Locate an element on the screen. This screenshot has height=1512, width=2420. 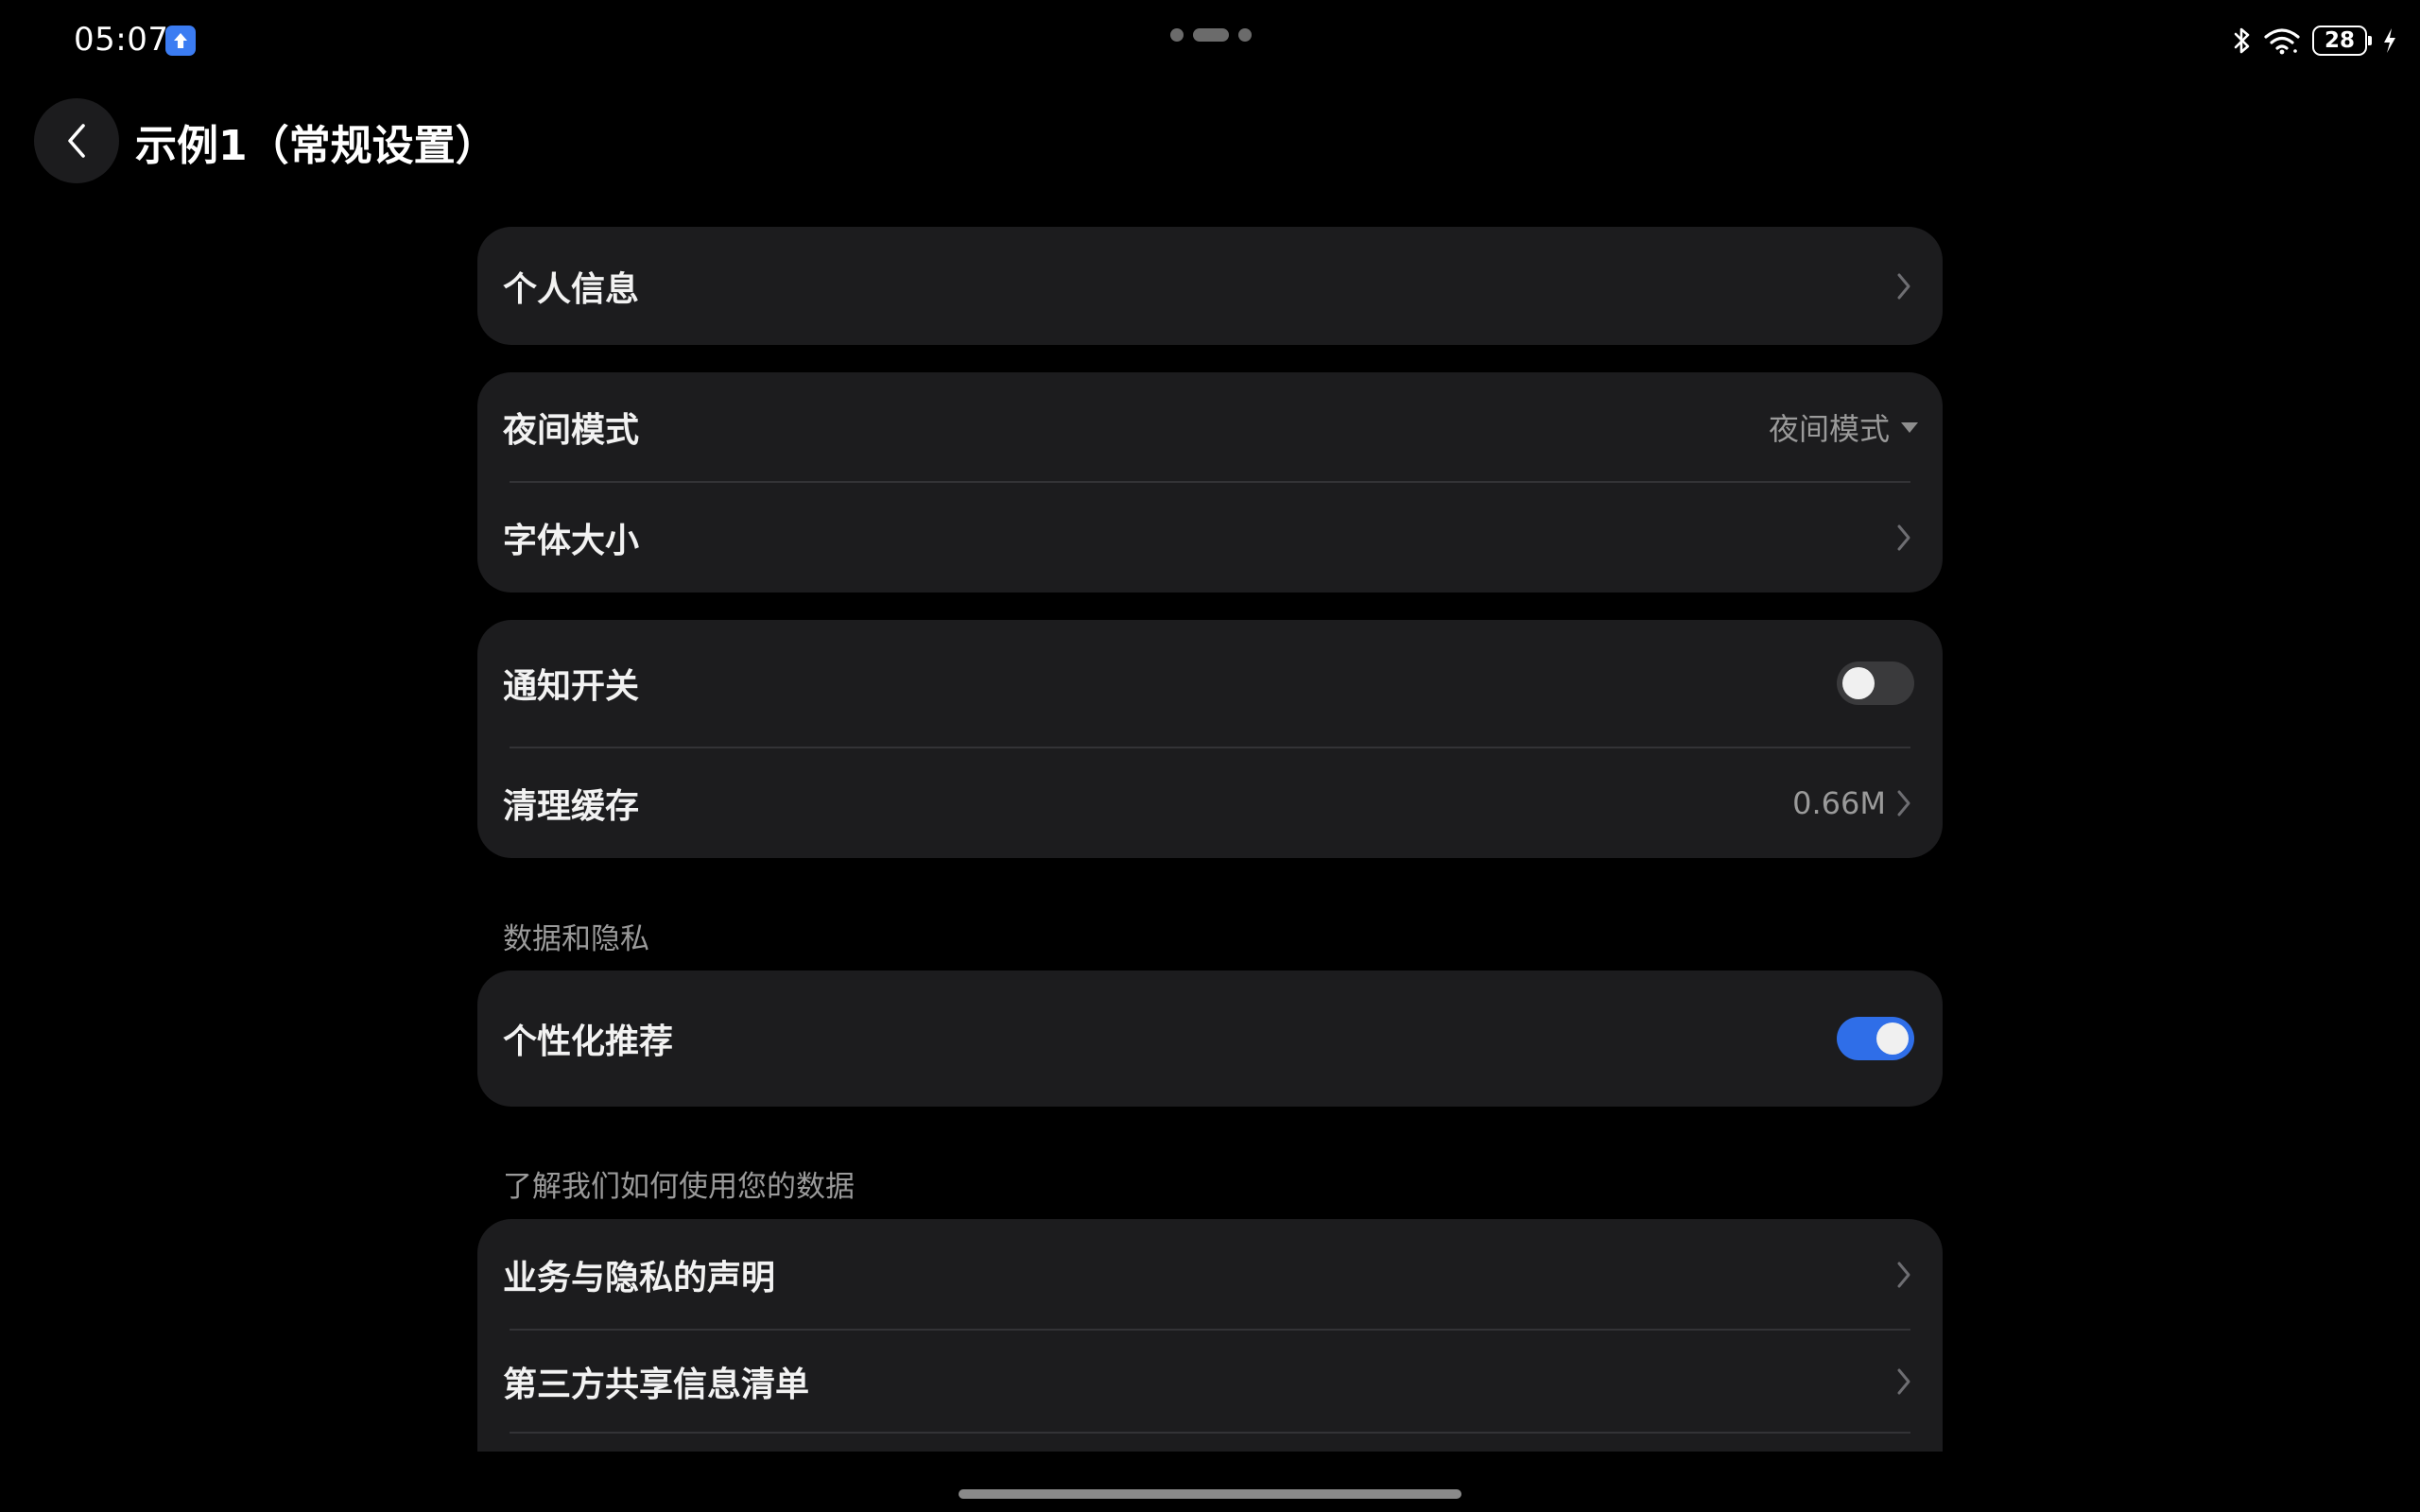
dropdown-caret-icon is located at coordinates (1909, 427).